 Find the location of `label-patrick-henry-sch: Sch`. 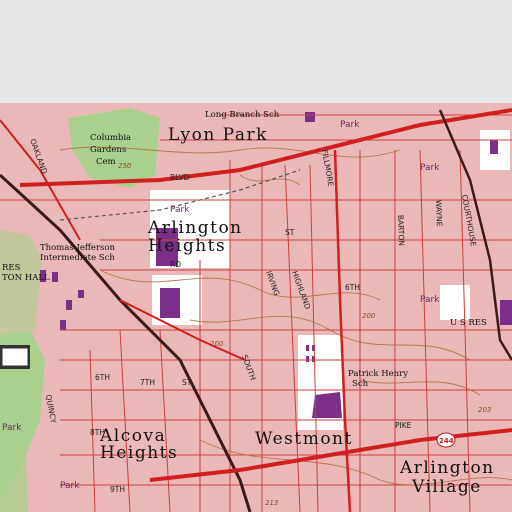

label-patrick-henry-sch: Sch is located at coordinates (360, 384).